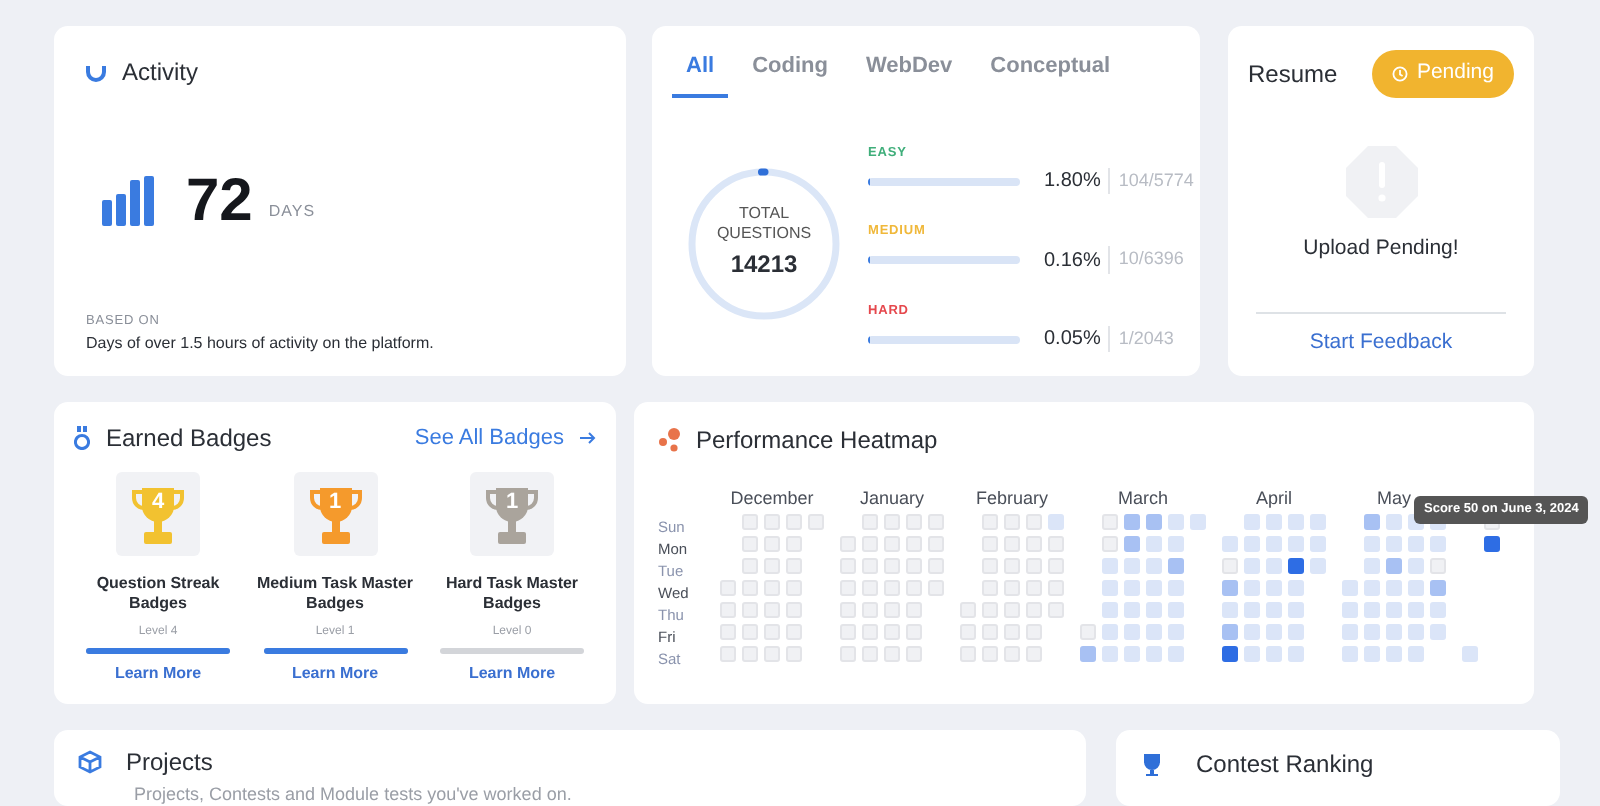 Image resolution: width=1600 pixels, height=806 pixels. Describe the element at coordinates (1381, 337) in the screenshot. I see `feedback-link: Start Feedback` at that location.